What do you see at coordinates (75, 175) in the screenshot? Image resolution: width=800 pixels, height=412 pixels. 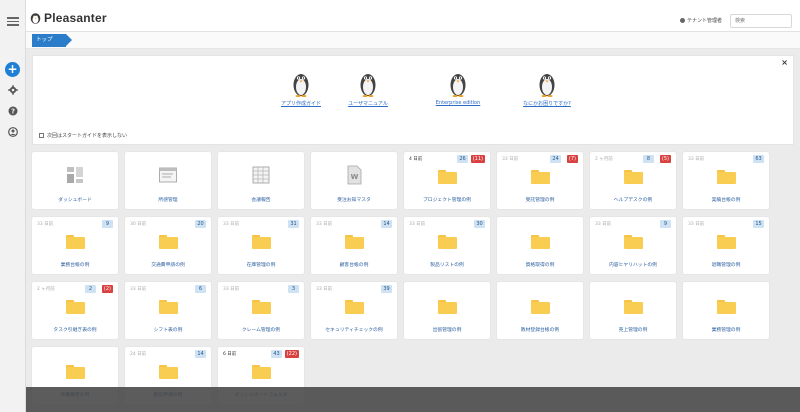 I see `dashboard-icon` at bounding box center [75, 175].